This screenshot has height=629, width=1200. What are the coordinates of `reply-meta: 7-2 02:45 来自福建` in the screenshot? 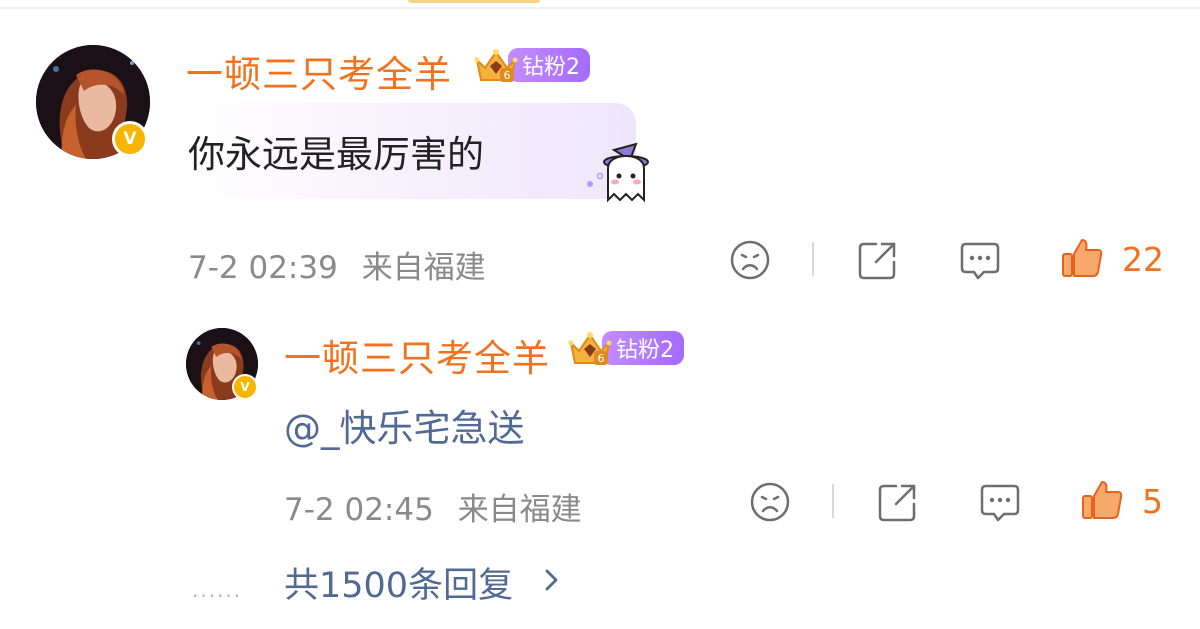 It's located at (433, 506).